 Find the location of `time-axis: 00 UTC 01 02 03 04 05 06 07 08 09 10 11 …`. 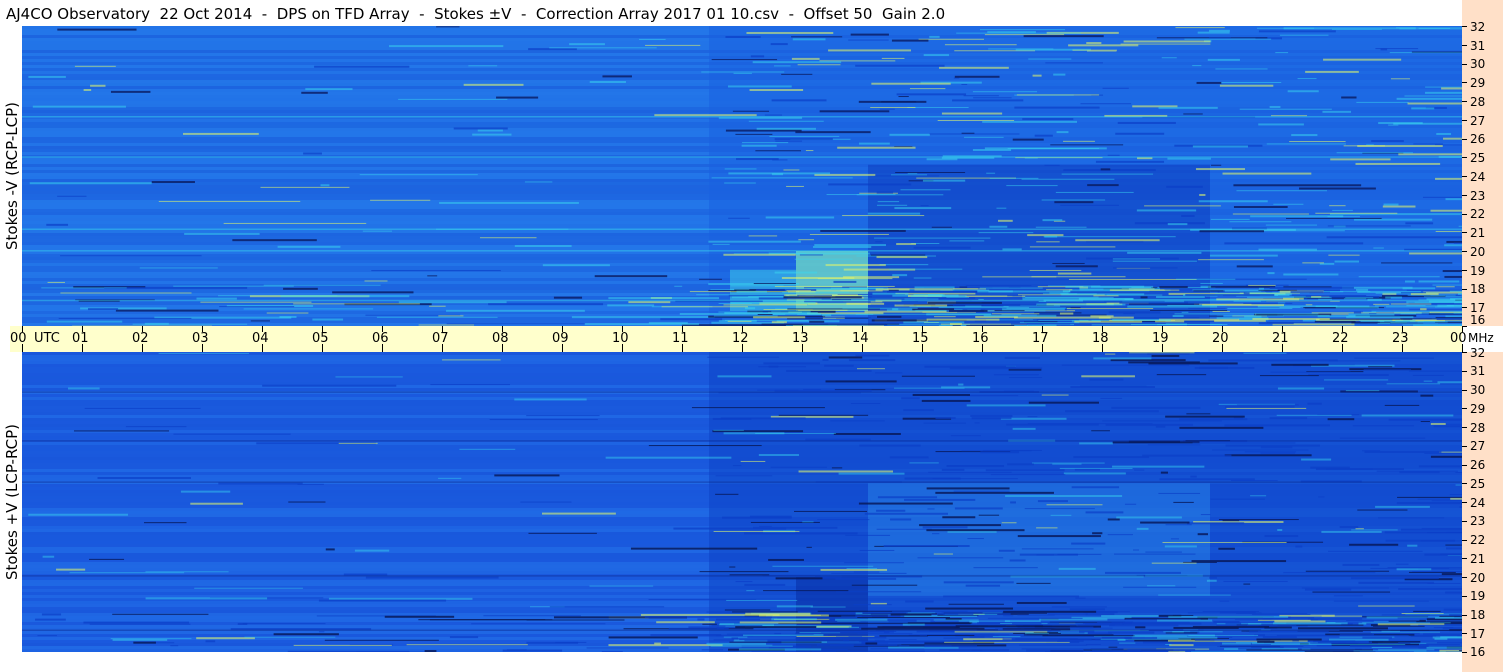

time-axis: 00 UTC 01 02 03 04 05 06 07 08 09 10 11 … is located at coordinates (738, 339).